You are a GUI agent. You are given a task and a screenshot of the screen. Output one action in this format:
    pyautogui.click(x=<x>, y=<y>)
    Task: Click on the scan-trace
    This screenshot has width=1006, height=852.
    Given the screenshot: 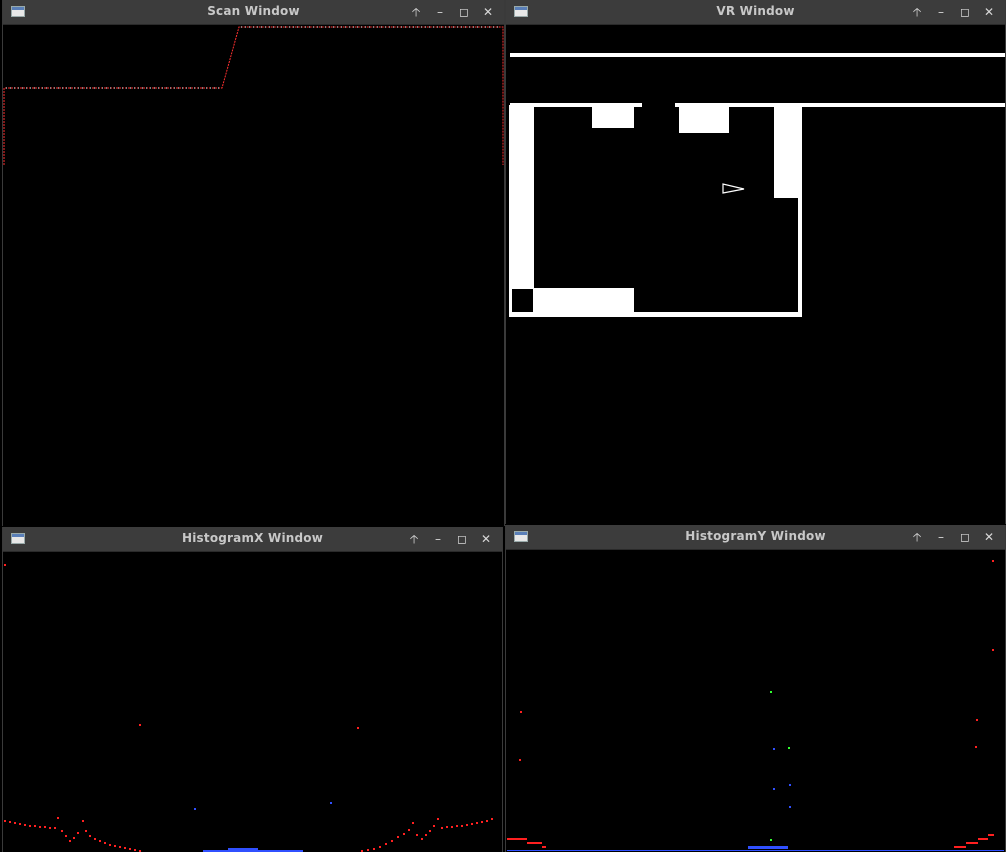 What is the action you would take?
    pyautogui.click(x=253, y=95)
    